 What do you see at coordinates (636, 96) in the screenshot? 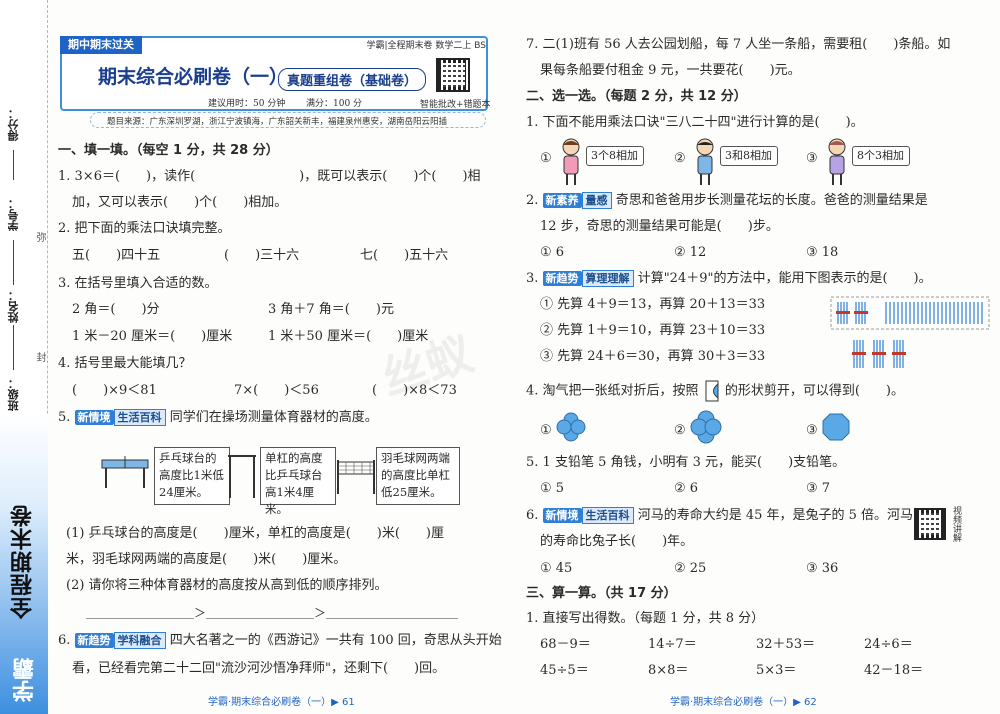
I see `section-heading: 二、选一选。（每题 2 分，共 12 分）` at bounding box center [636, 96].